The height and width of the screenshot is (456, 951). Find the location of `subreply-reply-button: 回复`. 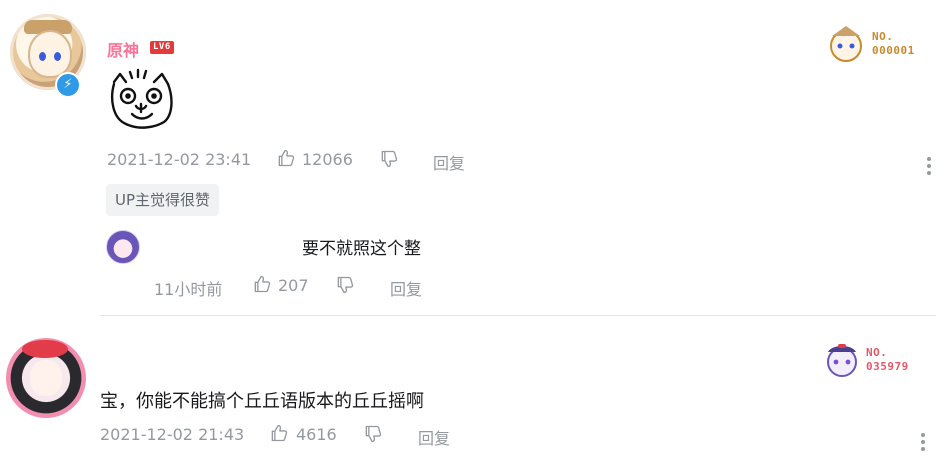

subreply-reply-button: 回复 is located at coordinates (406, 288).